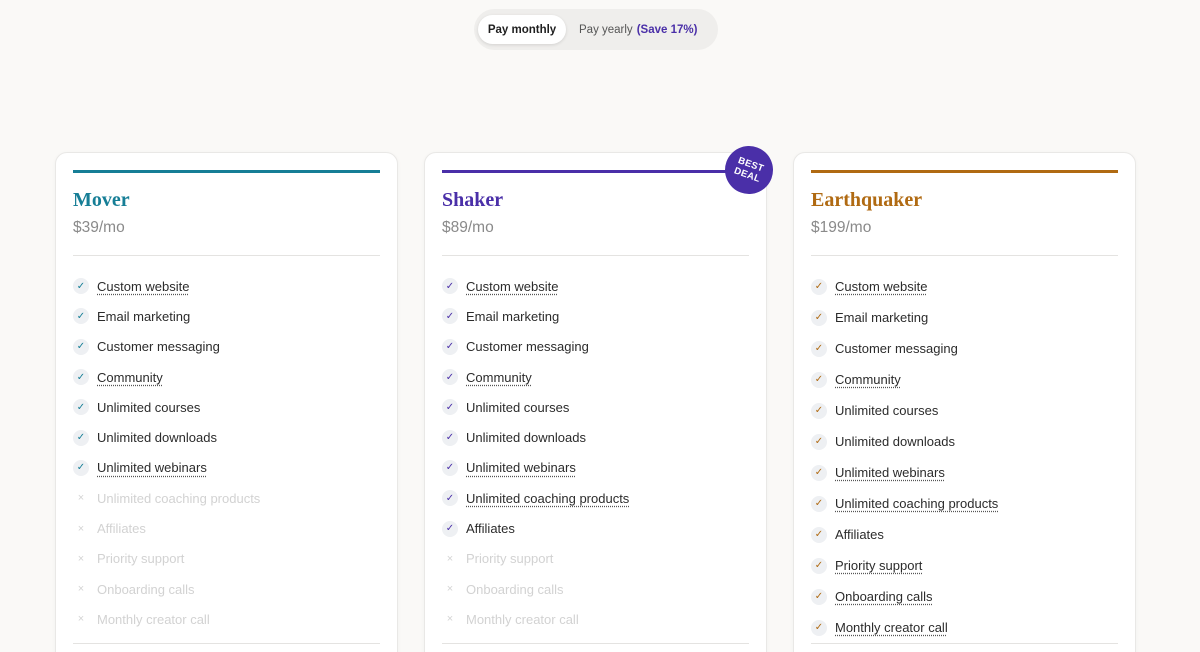 The image size is (1200, 652). Describe the element at coordinates (101, 200) in the screenshot. I see `plan-name: Mover` at that location.